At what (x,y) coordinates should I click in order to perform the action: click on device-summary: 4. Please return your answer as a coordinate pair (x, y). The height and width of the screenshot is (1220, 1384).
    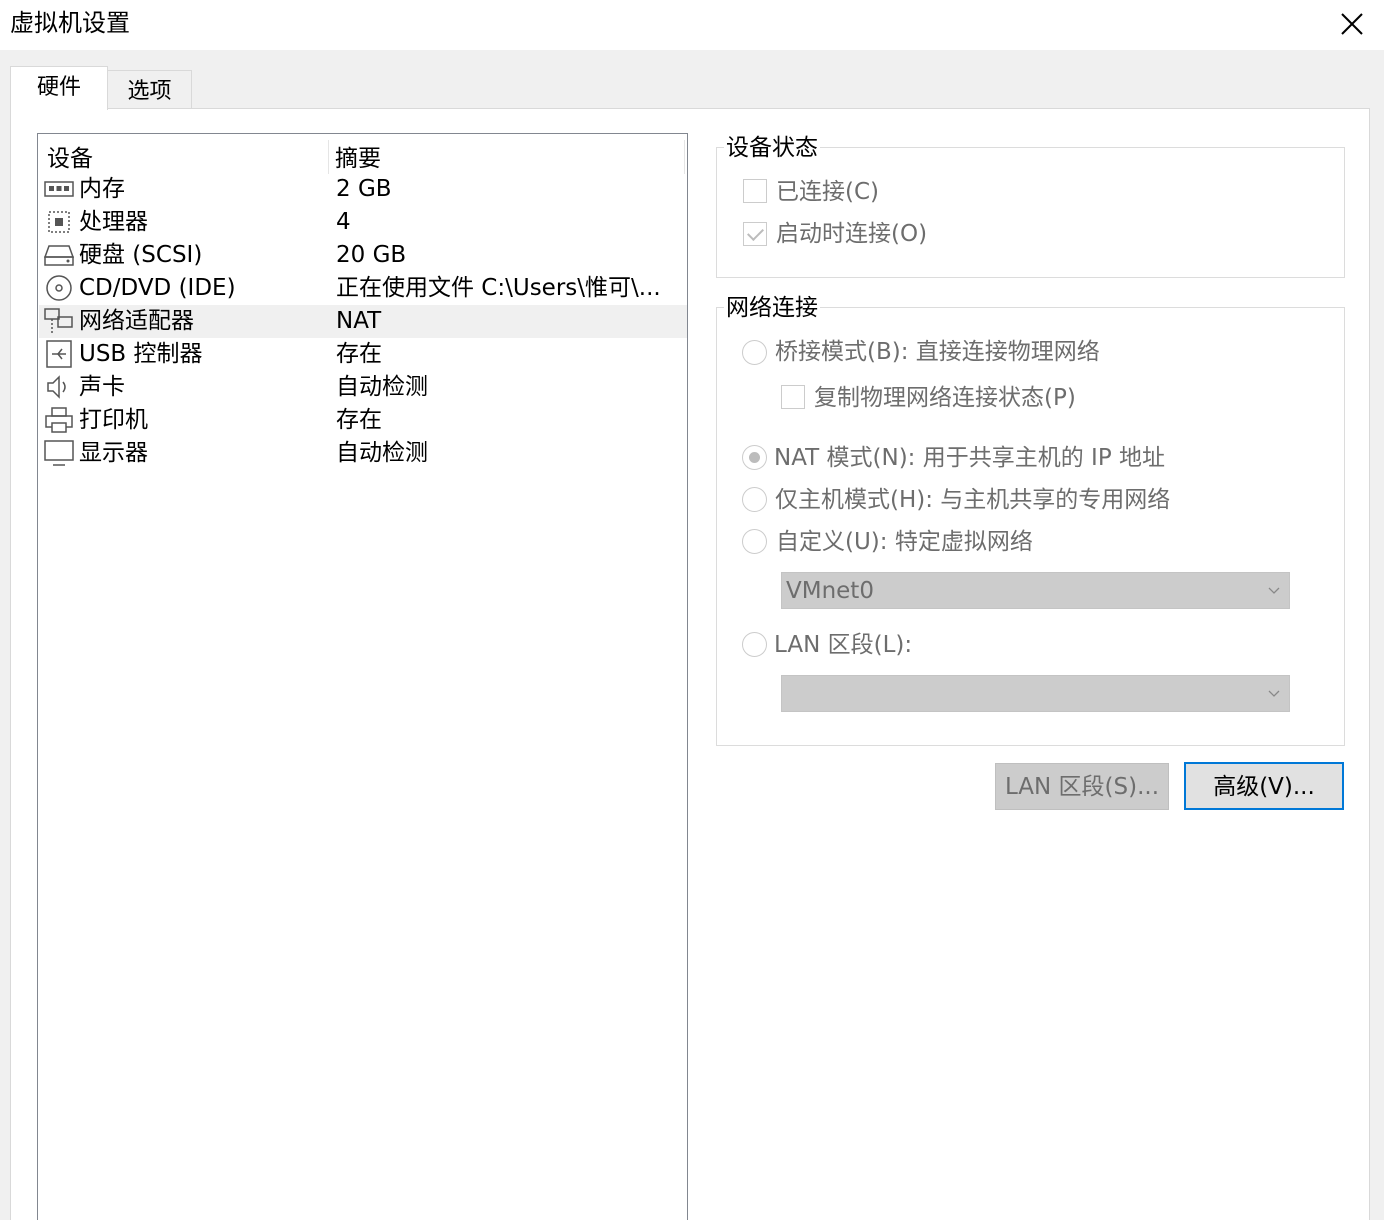
    Looking at the image, I should click on (343, 222).